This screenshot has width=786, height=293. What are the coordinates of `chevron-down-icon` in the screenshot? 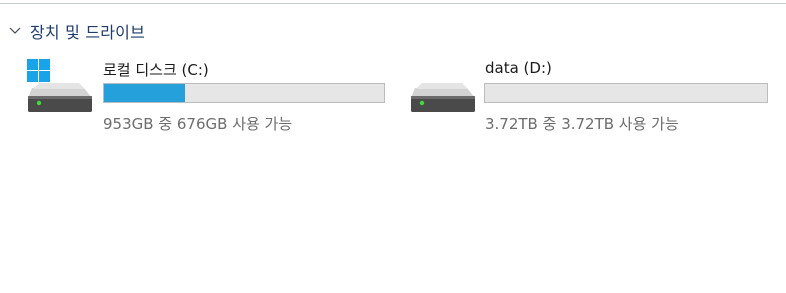 It's located at (15, 31).